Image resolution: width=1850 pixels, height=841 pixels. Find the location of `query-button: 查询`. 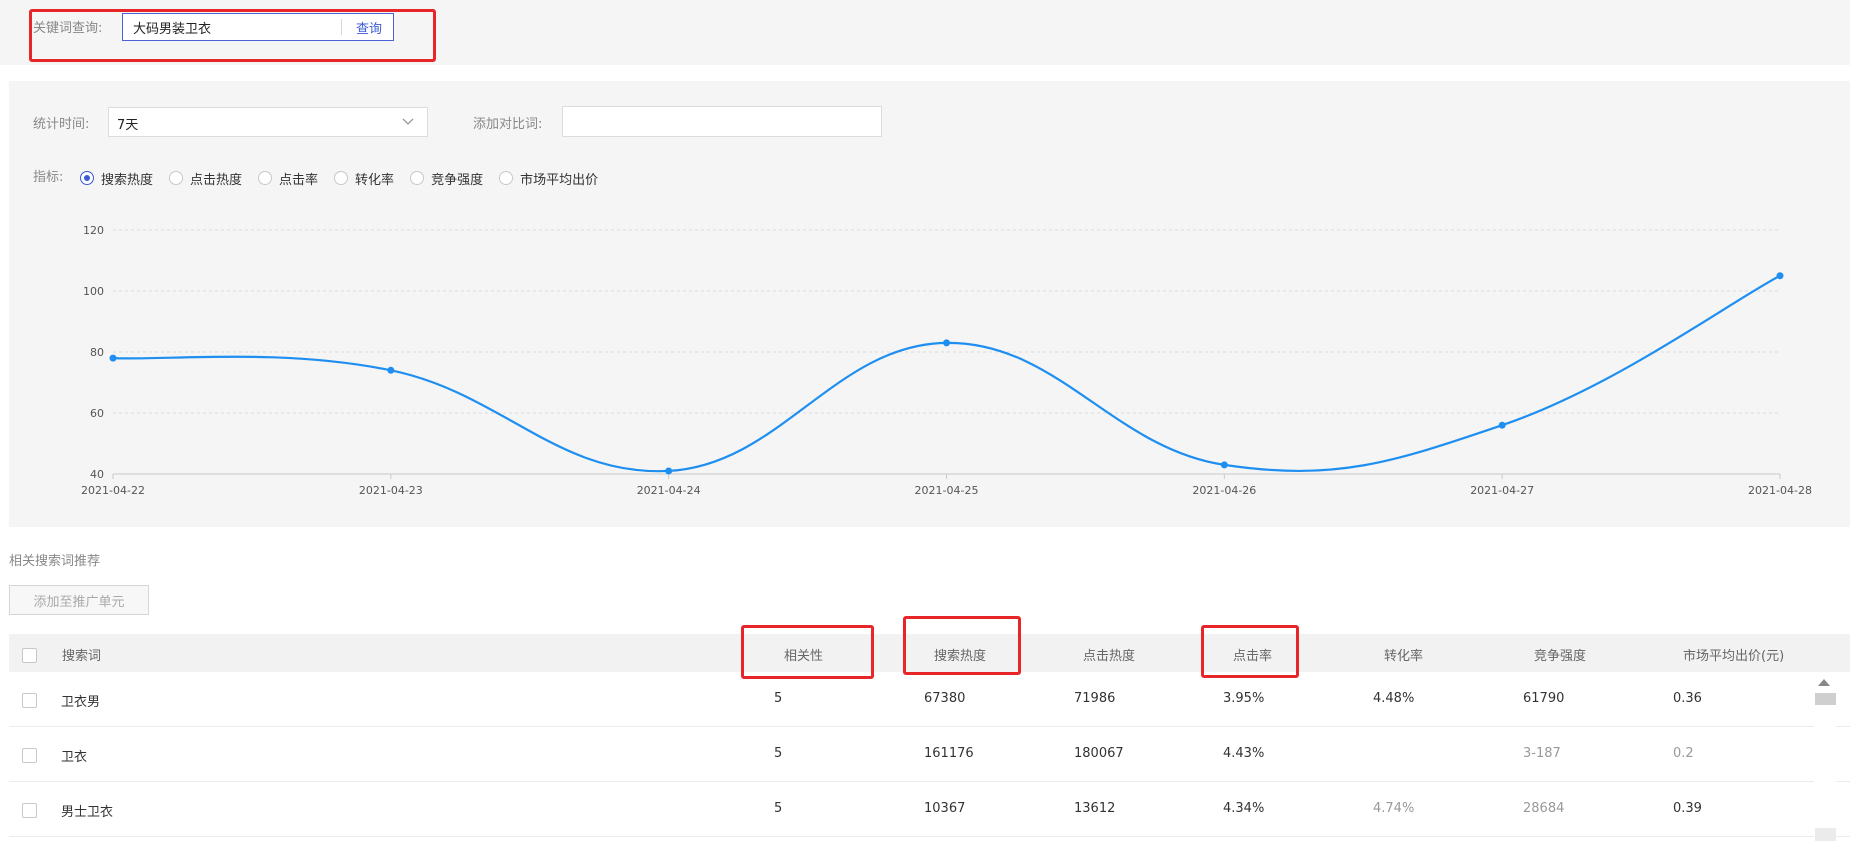

query-button: 查询 is located at coordinates (369, 27).